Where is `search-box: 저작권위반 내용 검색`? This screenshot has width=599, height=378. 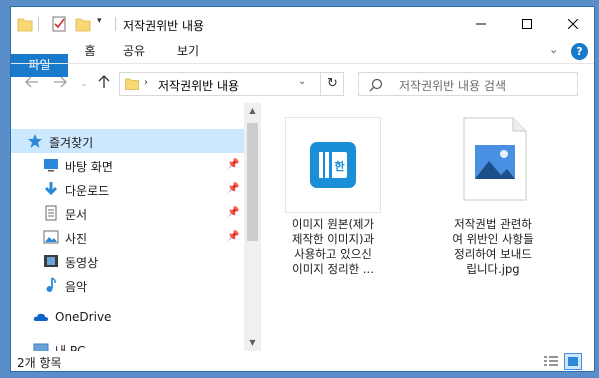
search-box: 저작권위반 내용 검색 is located at coordinates (468, 84).